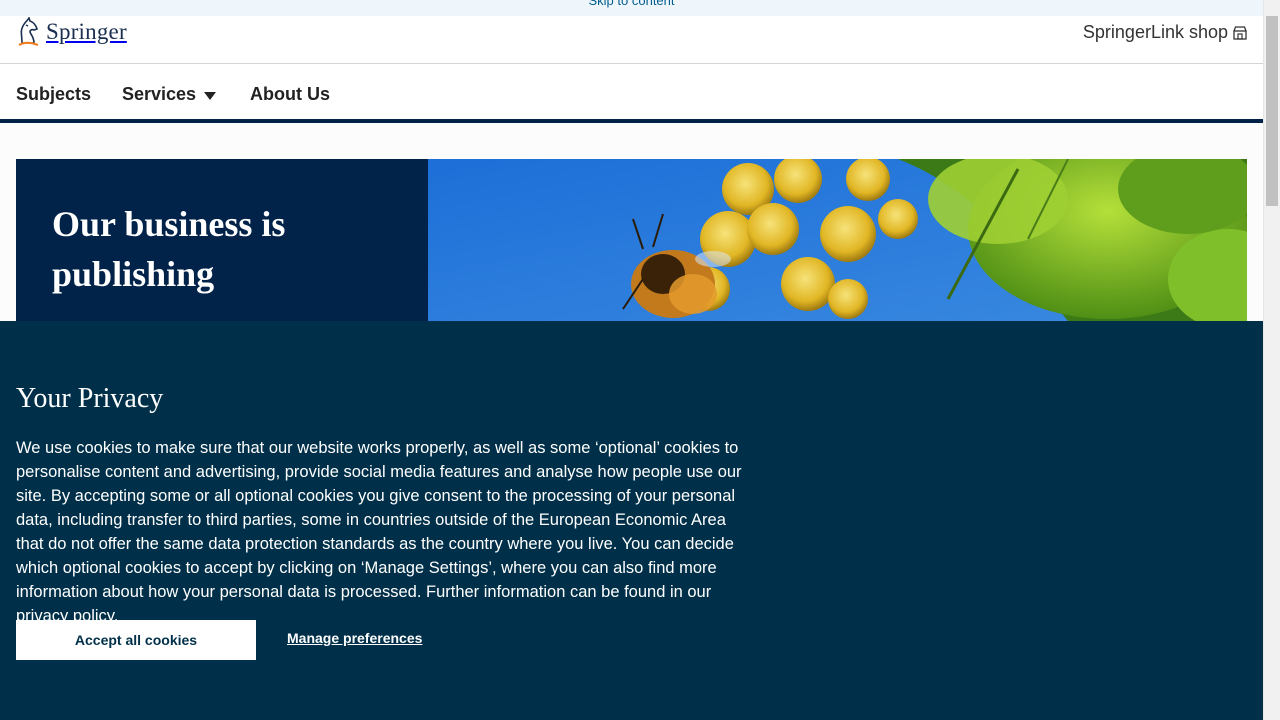 The height and width of the screenshot is (720, 1280). Describe the element at coordinates (159, 94) in the screenshot. I see `nav-services-label: Services` at that location.